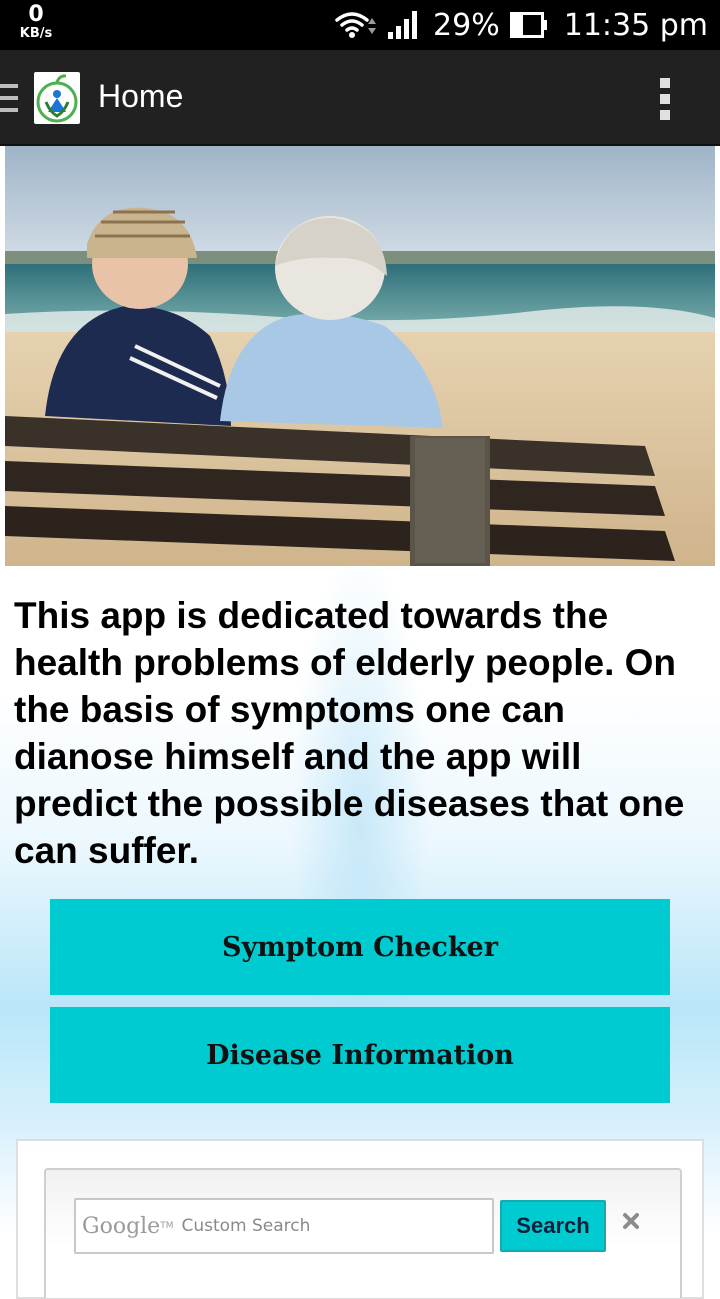 Image resolution: width=720 pixels, height=1299 pixels. What do you see at coordinates (167, 1226) in the screenshot?
I see `google-trademark: TM` at bounding box center [167, 1226].